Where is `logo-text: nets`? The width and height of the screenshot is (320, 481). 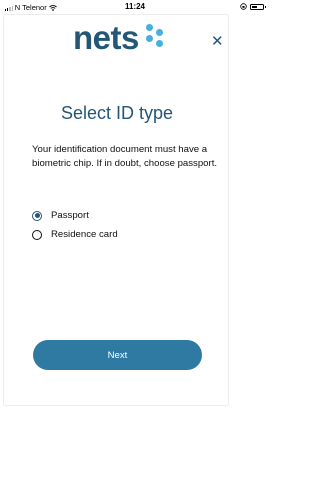 logo-text: nets is located at coordinates (106, 37).